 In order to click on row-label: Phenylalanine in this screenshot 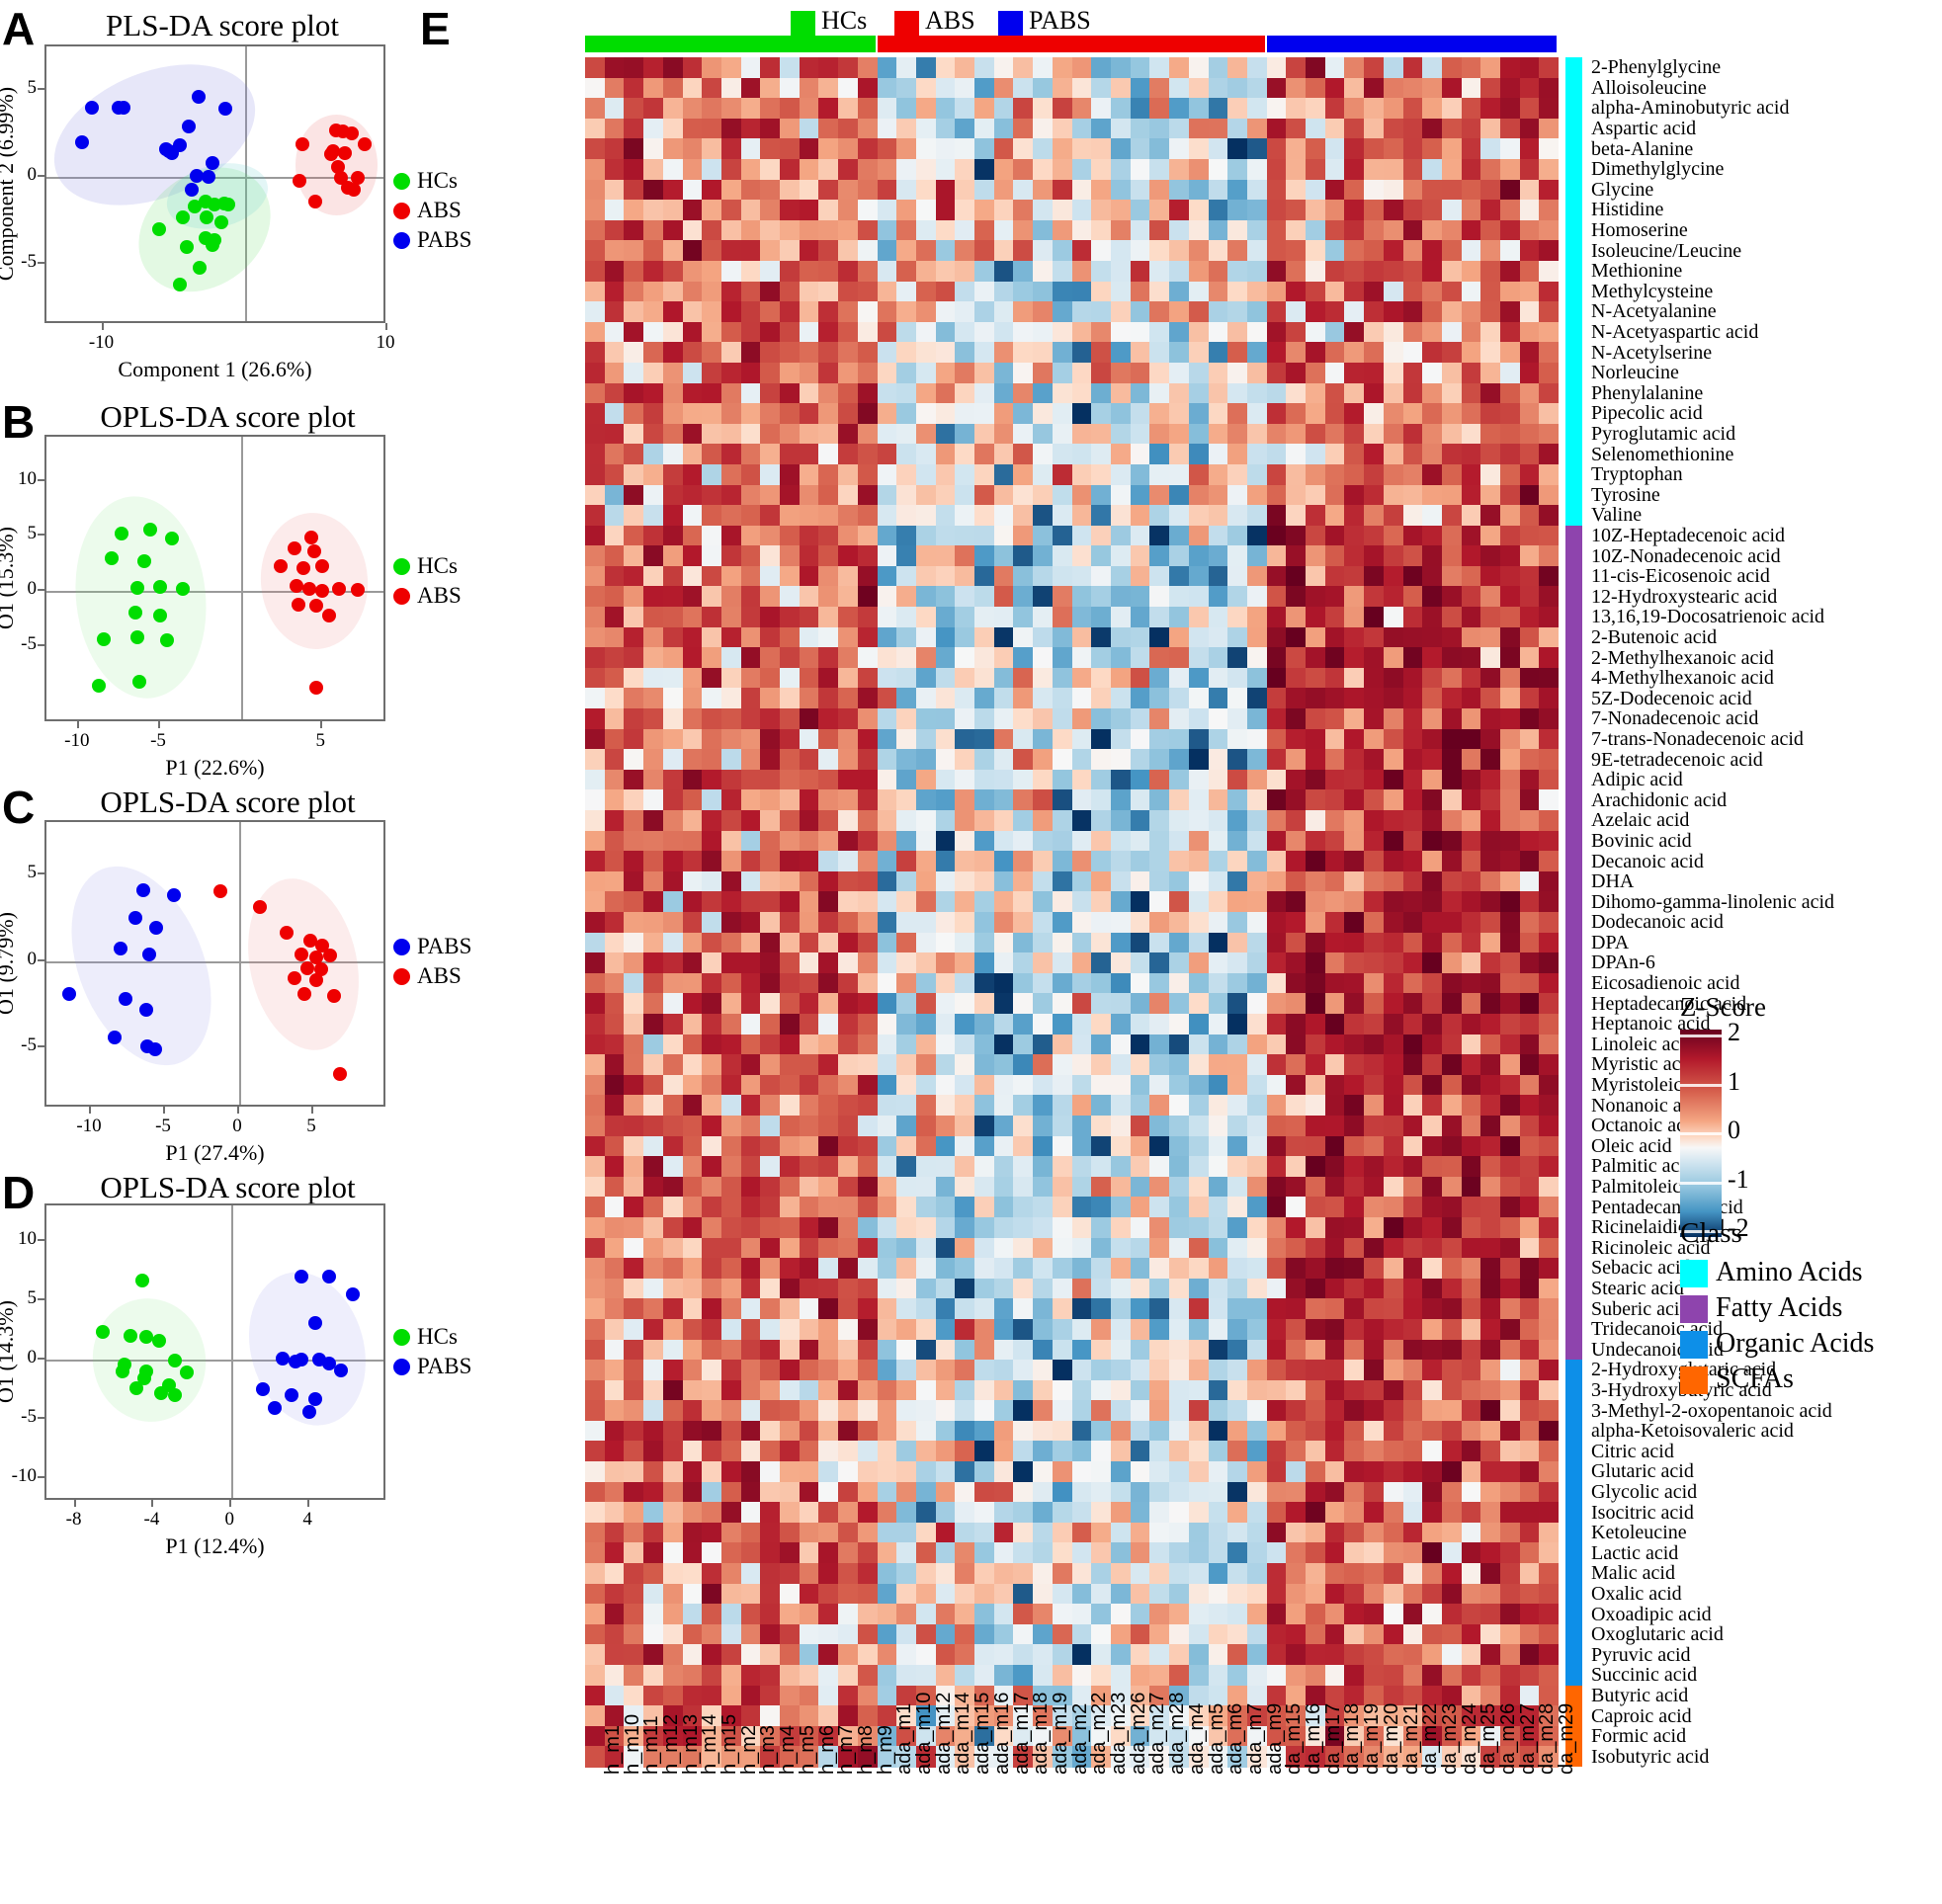, I will do `click(1647, 392)`.